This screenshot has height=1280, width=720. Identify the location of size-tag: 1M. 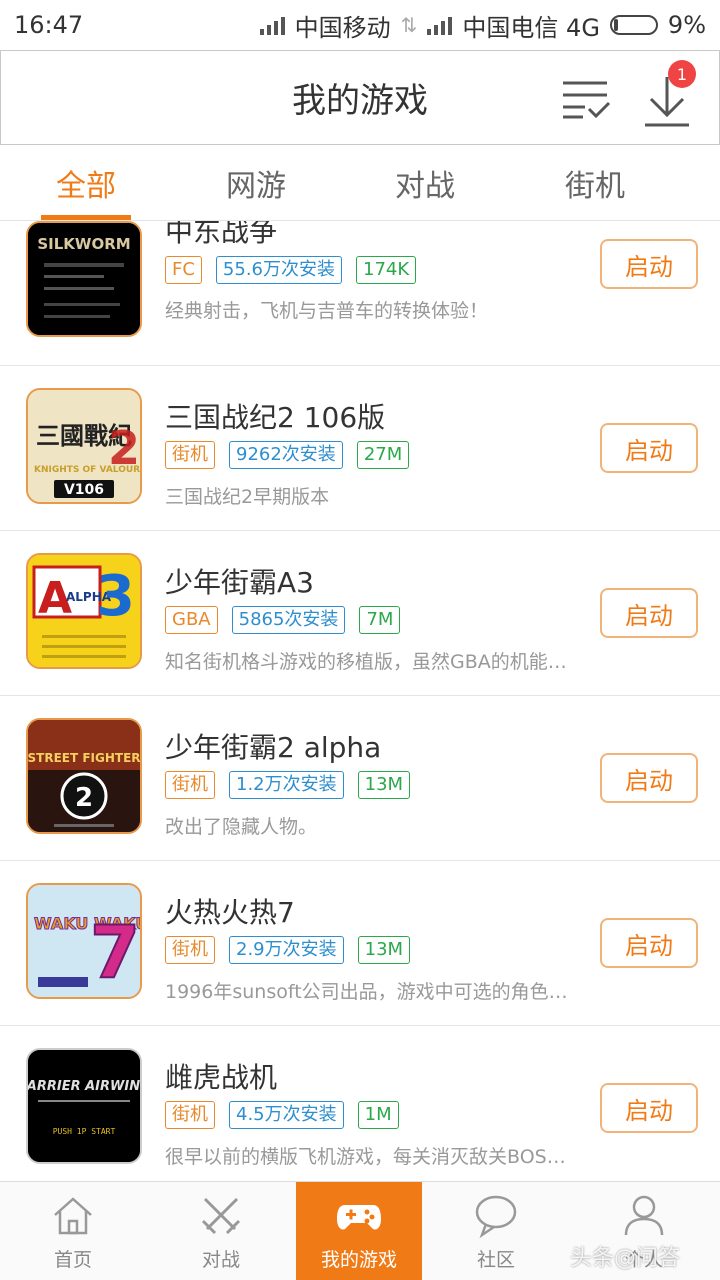
(378, 1115).